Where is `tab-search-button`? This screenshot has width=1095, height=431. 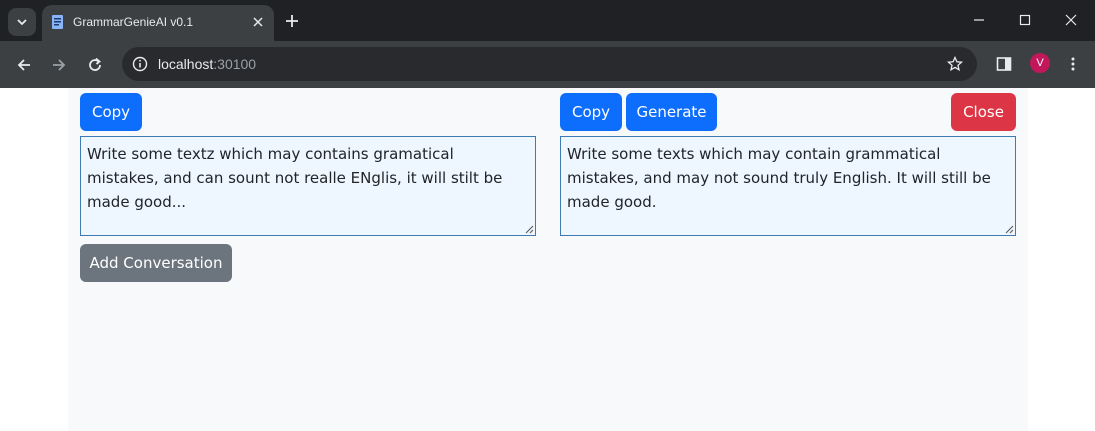 tab-search-button is located at coordinates (22, 22).